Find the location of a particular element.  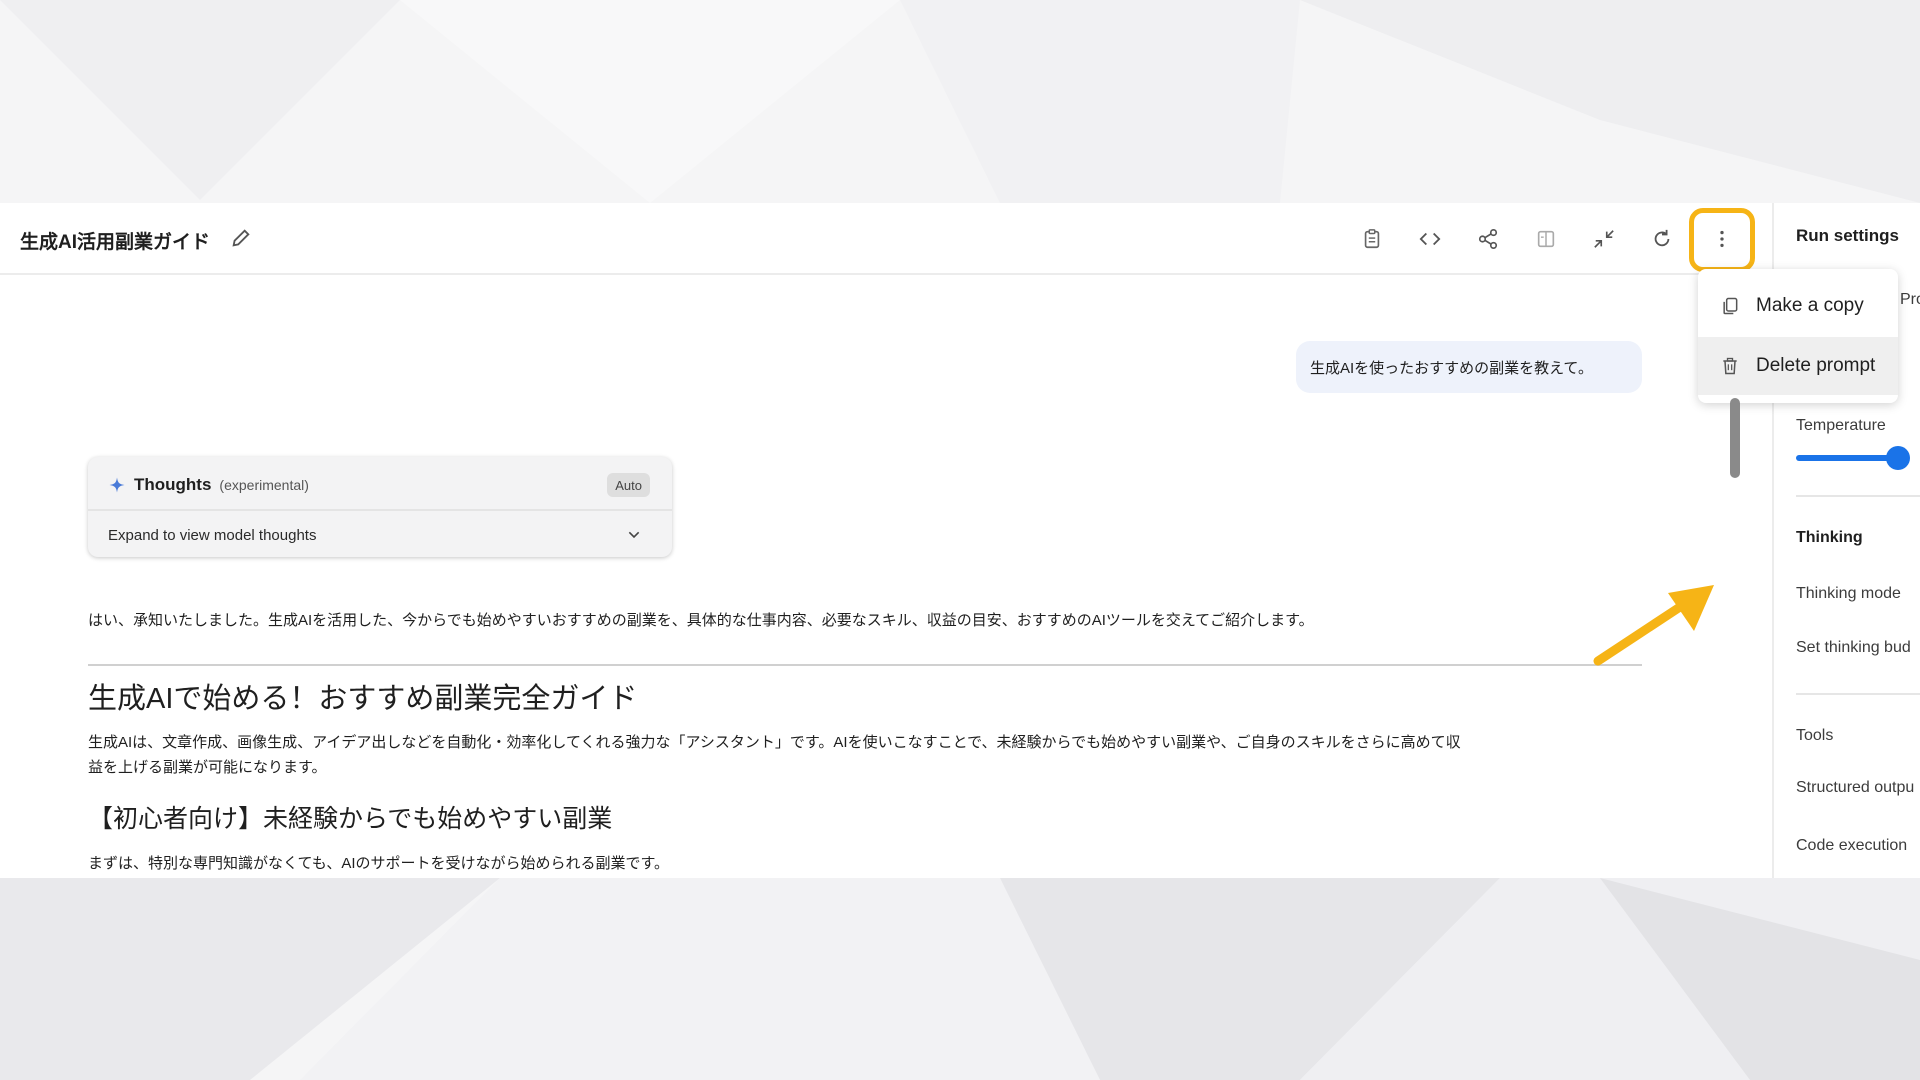

thoughts-title: Thoughts is located at coordinates (173, 484).